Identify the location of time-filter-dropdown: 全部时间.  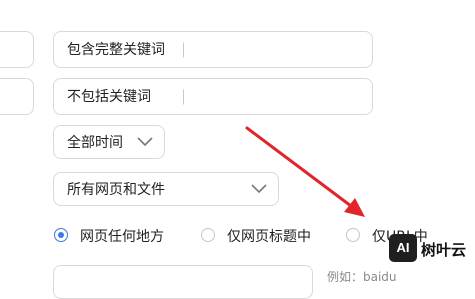
(109, 142).